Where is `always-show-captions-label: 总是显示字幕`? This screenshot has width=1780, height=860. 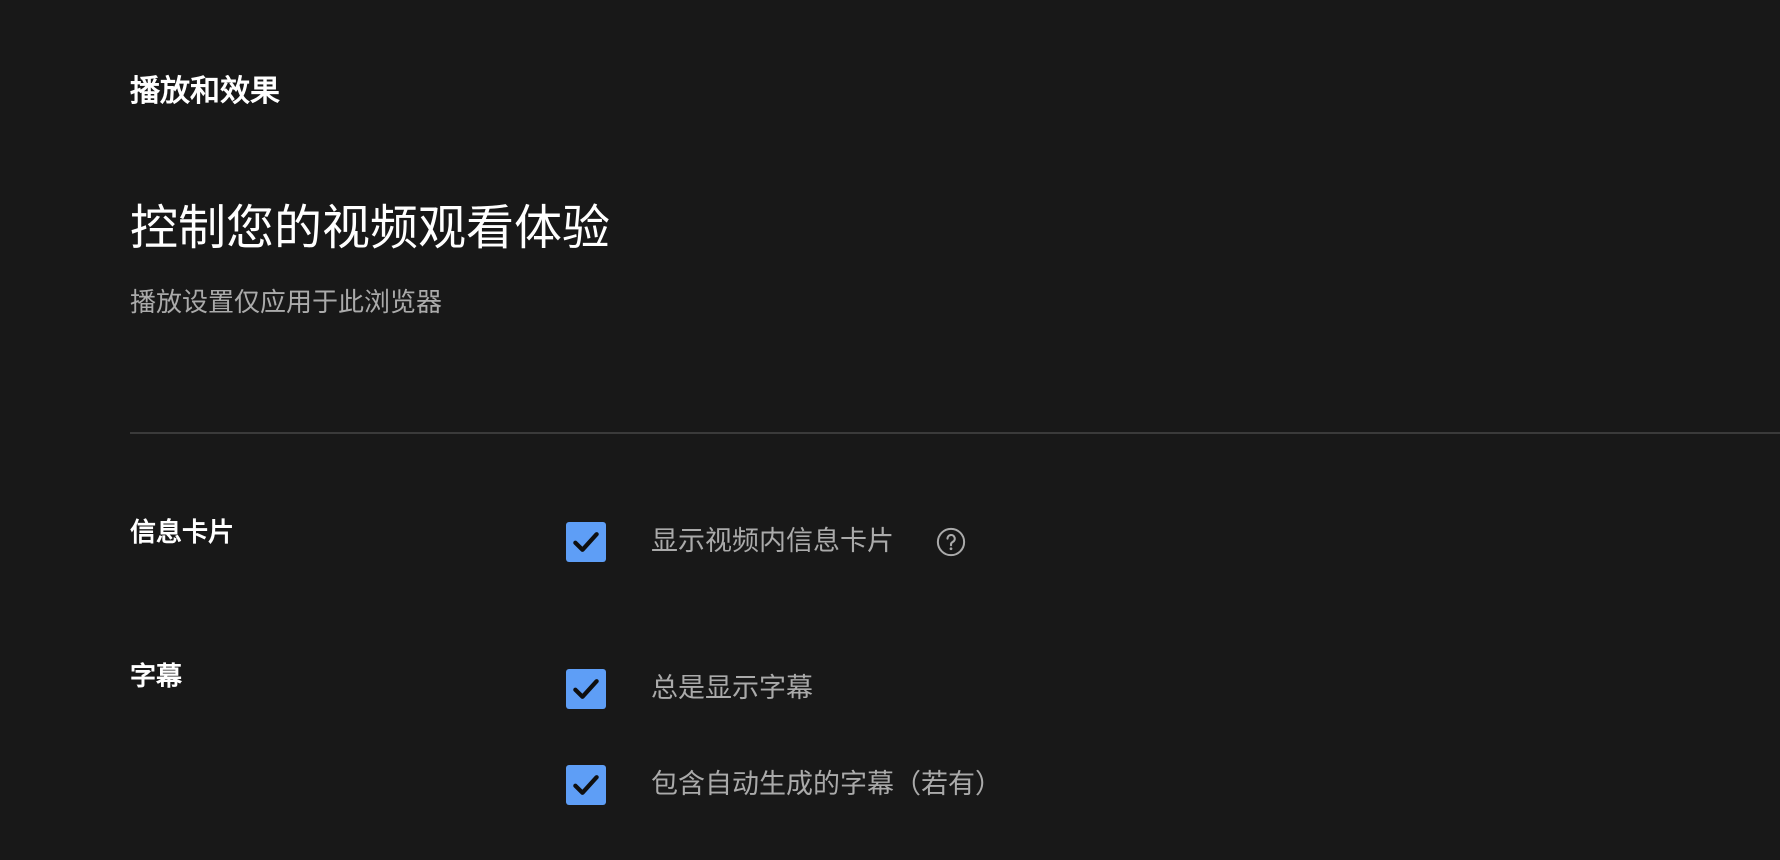 always-show-captions-label: 总是显示字幕 is located at coordinates (732, 688).